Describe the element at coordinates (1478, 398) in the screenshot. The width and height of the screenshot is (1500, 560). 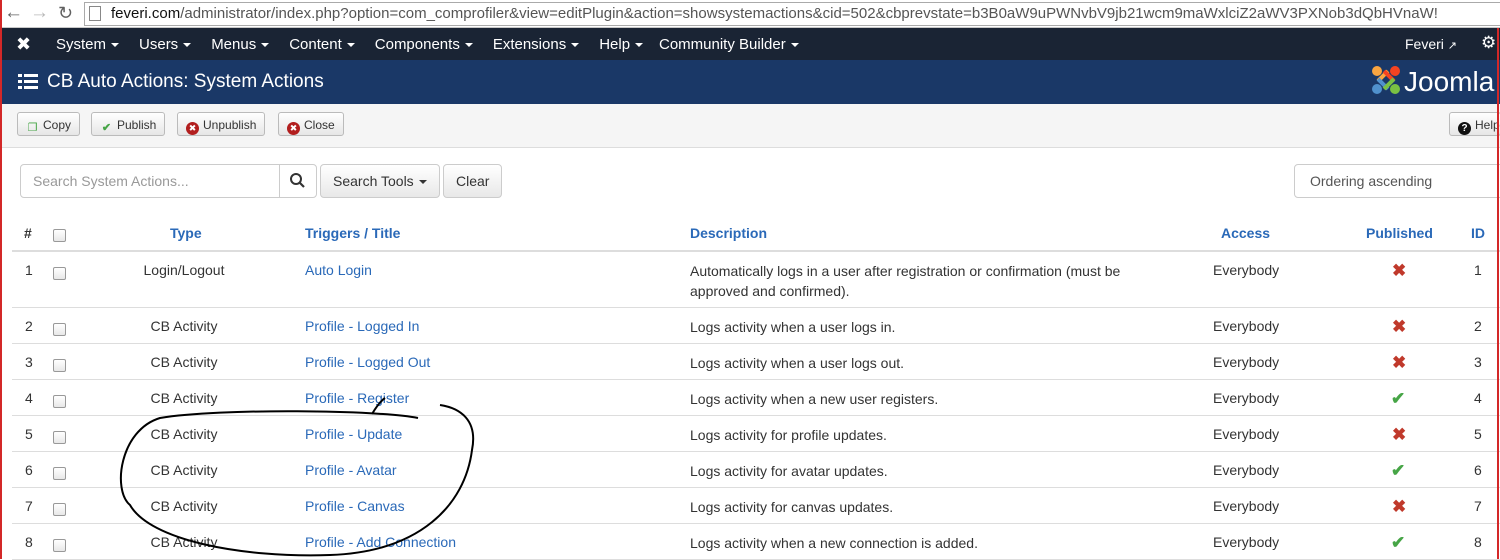
I see `row-id: 4` at that location.